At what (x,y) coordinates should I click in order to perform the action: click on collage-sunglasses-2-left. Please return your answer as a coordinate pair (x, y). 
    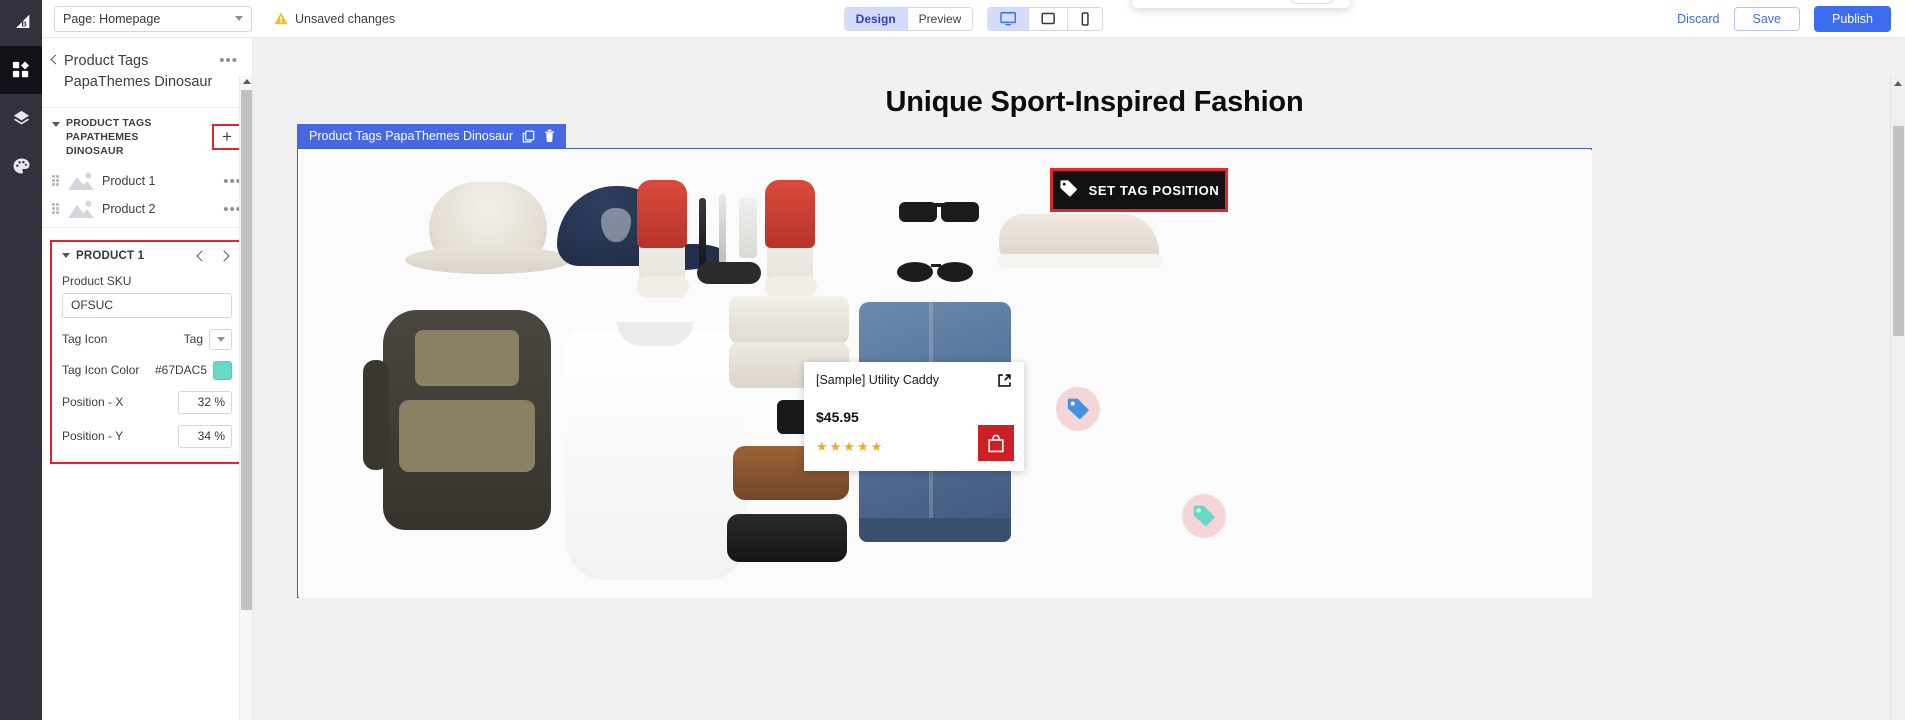
    Looking at the image, I should click on (915, 272).